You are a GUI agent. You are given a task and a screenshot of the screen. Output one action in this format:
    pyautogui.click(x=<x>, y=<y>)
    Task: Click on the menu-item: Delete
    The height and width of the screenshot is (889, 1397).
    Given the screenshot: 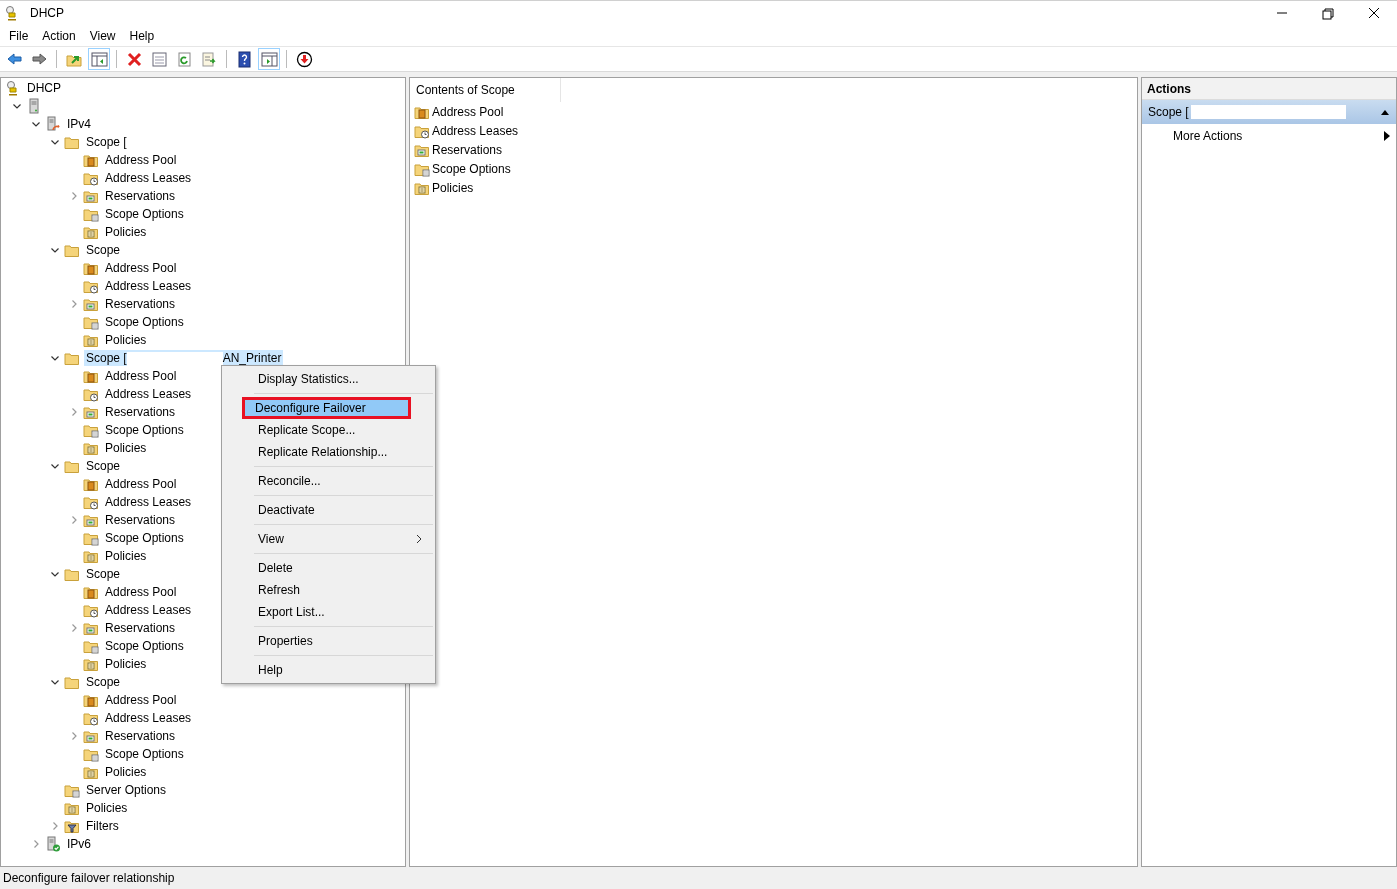 What is the action you would take?
    pyautogui.click(x=328, y=568)
    